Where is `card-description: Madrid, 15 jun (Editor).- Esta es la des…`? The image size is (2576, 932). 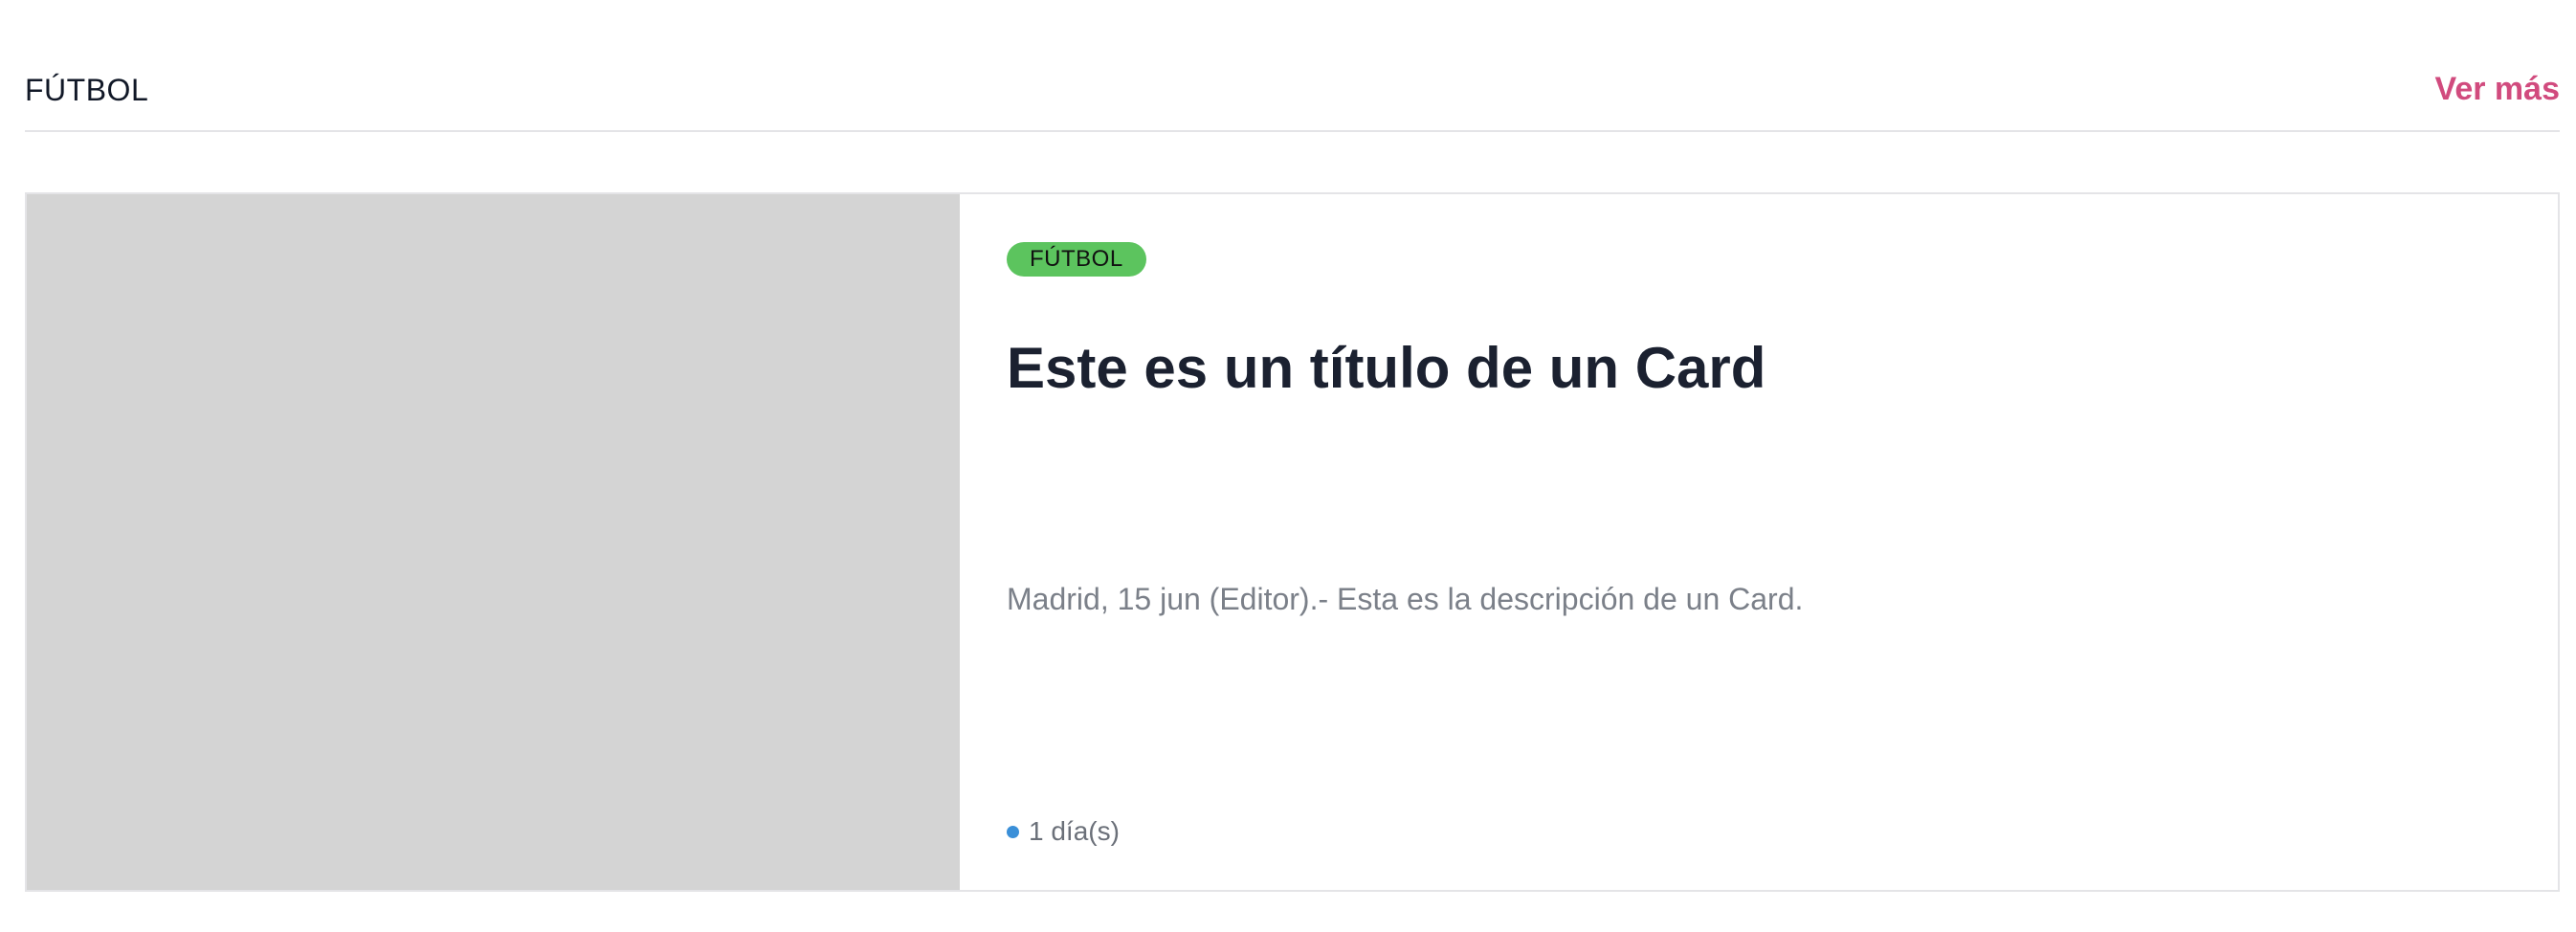 card-description: Madrid, 15 jun (Editor).- Esta es la des… is located at coordinates (1405, 599).